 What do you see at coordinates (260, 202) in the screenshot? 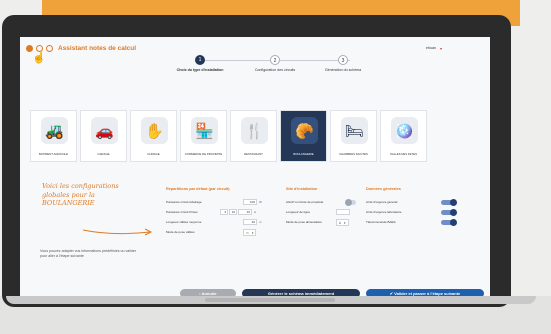
I see `unit-label: W` at bounding box center [260, 202].